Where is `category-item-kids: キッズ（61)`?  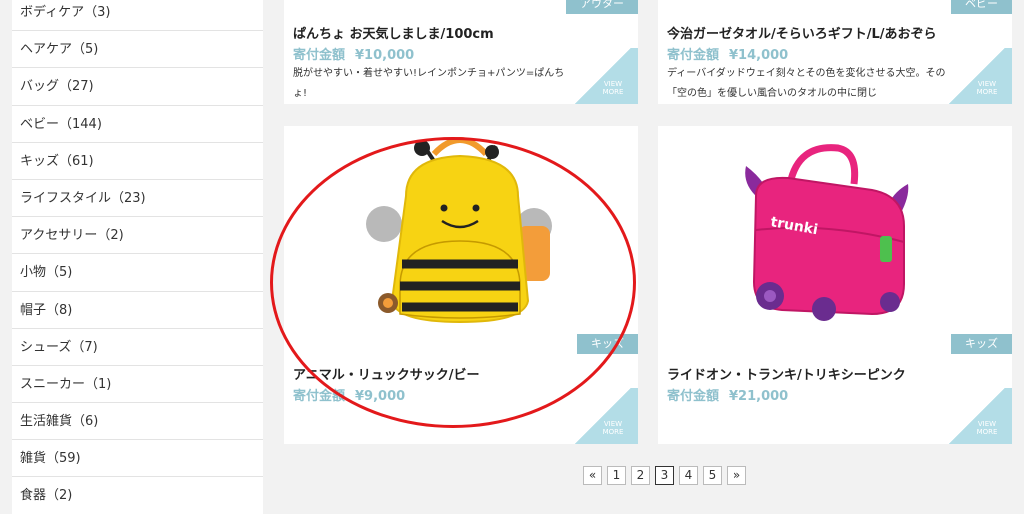
category-item-kids: キッズ（61) is located at coordinates (137, 161).